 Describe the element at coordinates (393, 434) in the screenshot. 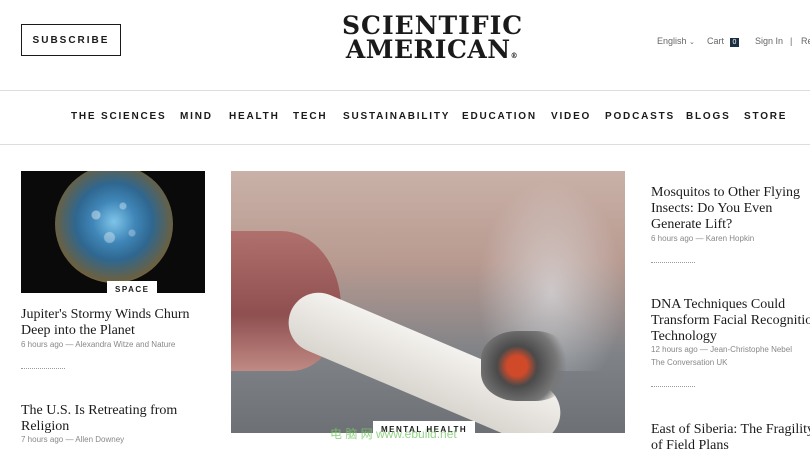

I see `watermark-text: 电 脑 网 www.ebuild.net` at that location.